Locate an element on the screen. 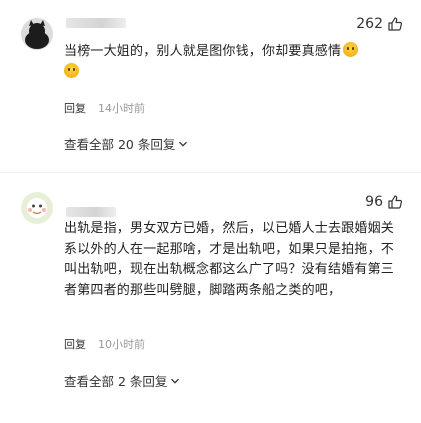 This screenshot has height=423, width=421. like-count: 262 is located at coordinates (369, 24).